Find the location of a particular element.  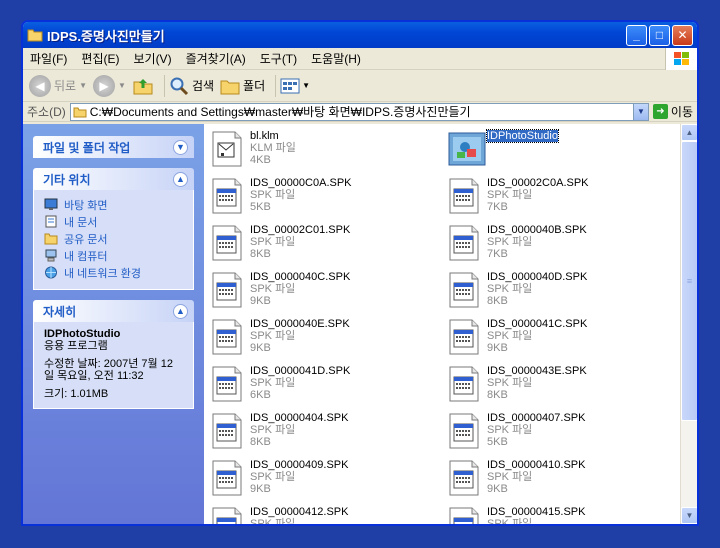

address-dropdown-button: ▼ is located at coordinates (640, 111).